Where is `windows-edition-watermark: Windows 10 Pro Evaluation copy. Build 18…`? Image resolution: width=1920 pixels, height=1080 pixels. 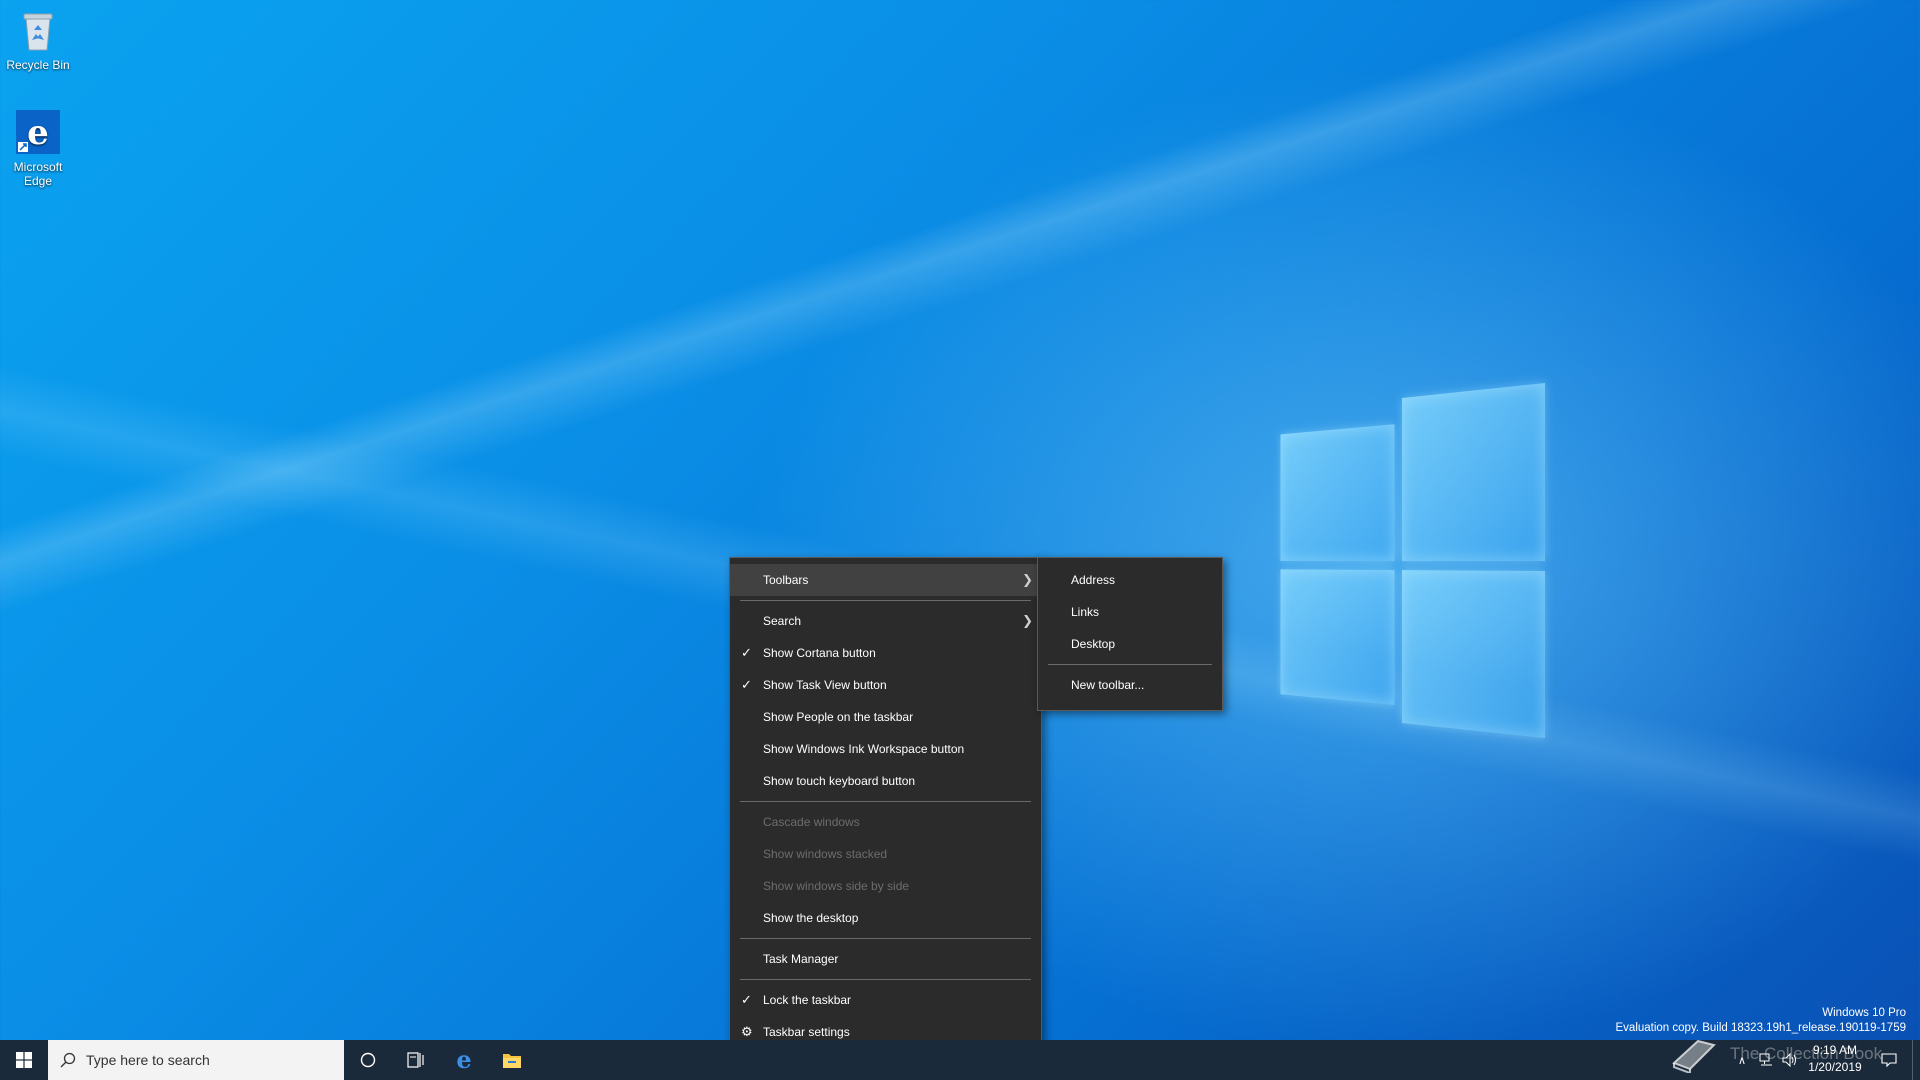 windows-edition-watermark: Windows 10 Pro Evaluation copy. Build 18… is located at coordinates (1761, 1020).